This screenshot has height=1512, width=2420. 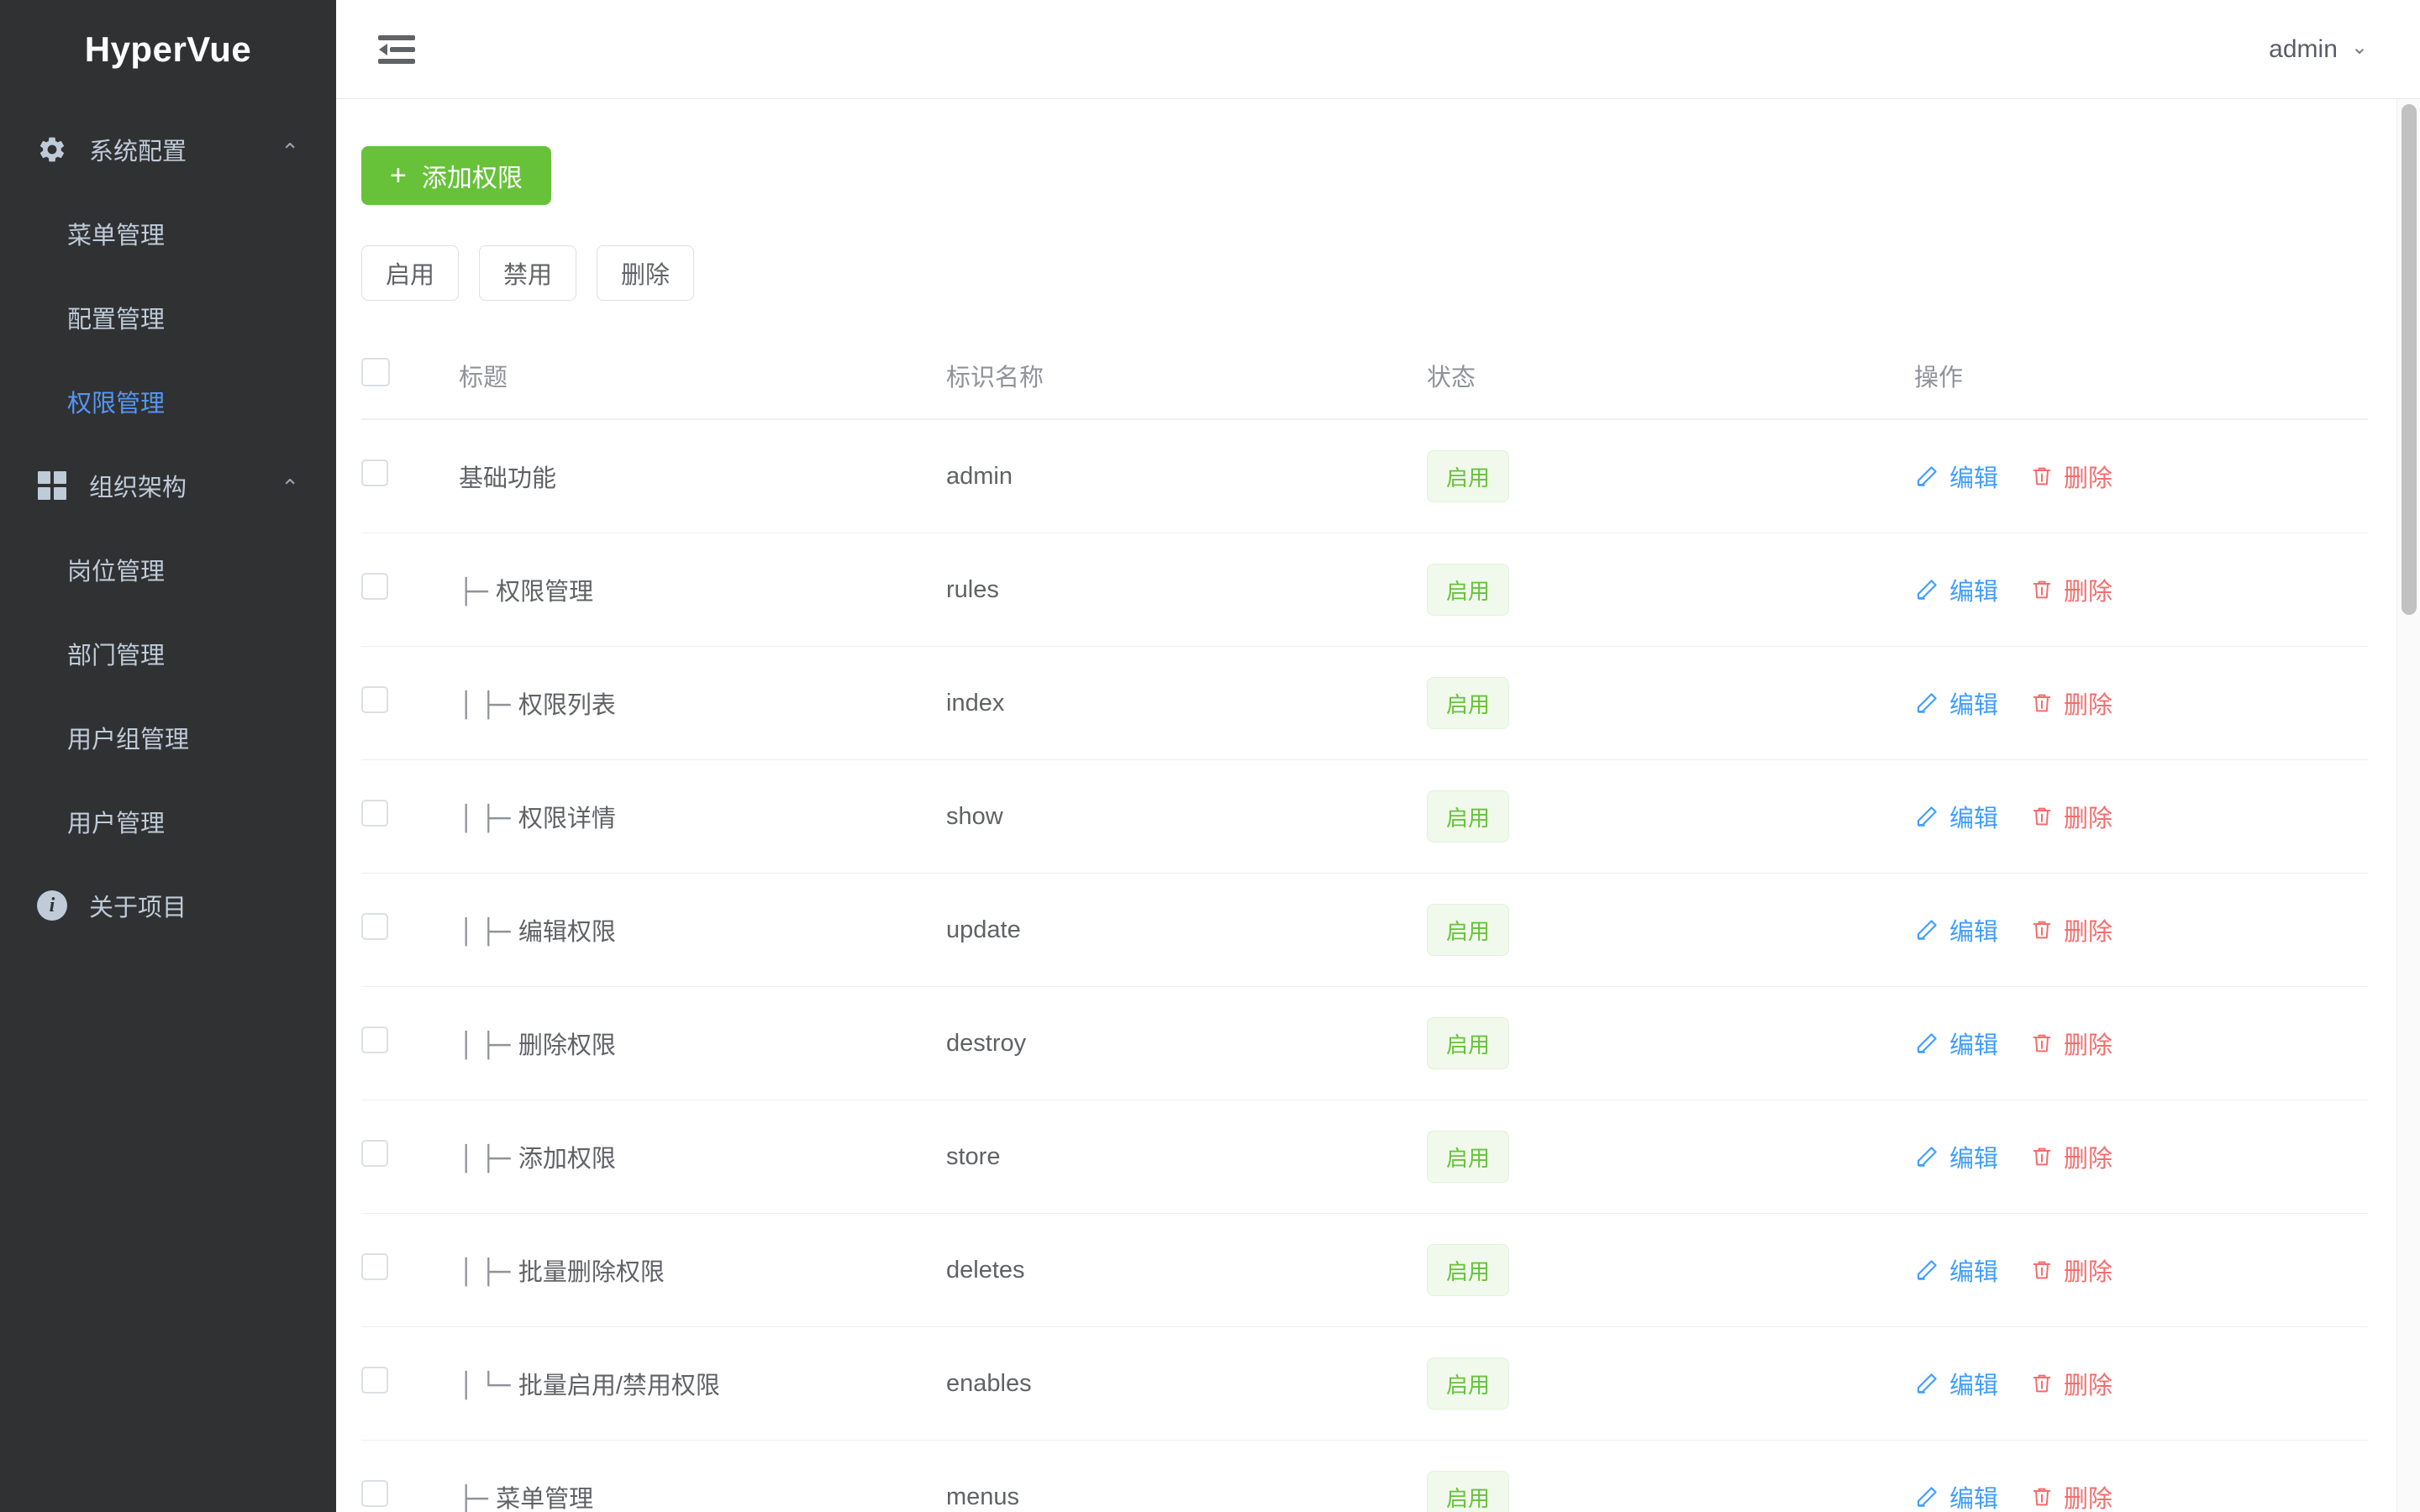 I want to click on sidebar-group-organization: 组织架构, so click(x=168, y=486).